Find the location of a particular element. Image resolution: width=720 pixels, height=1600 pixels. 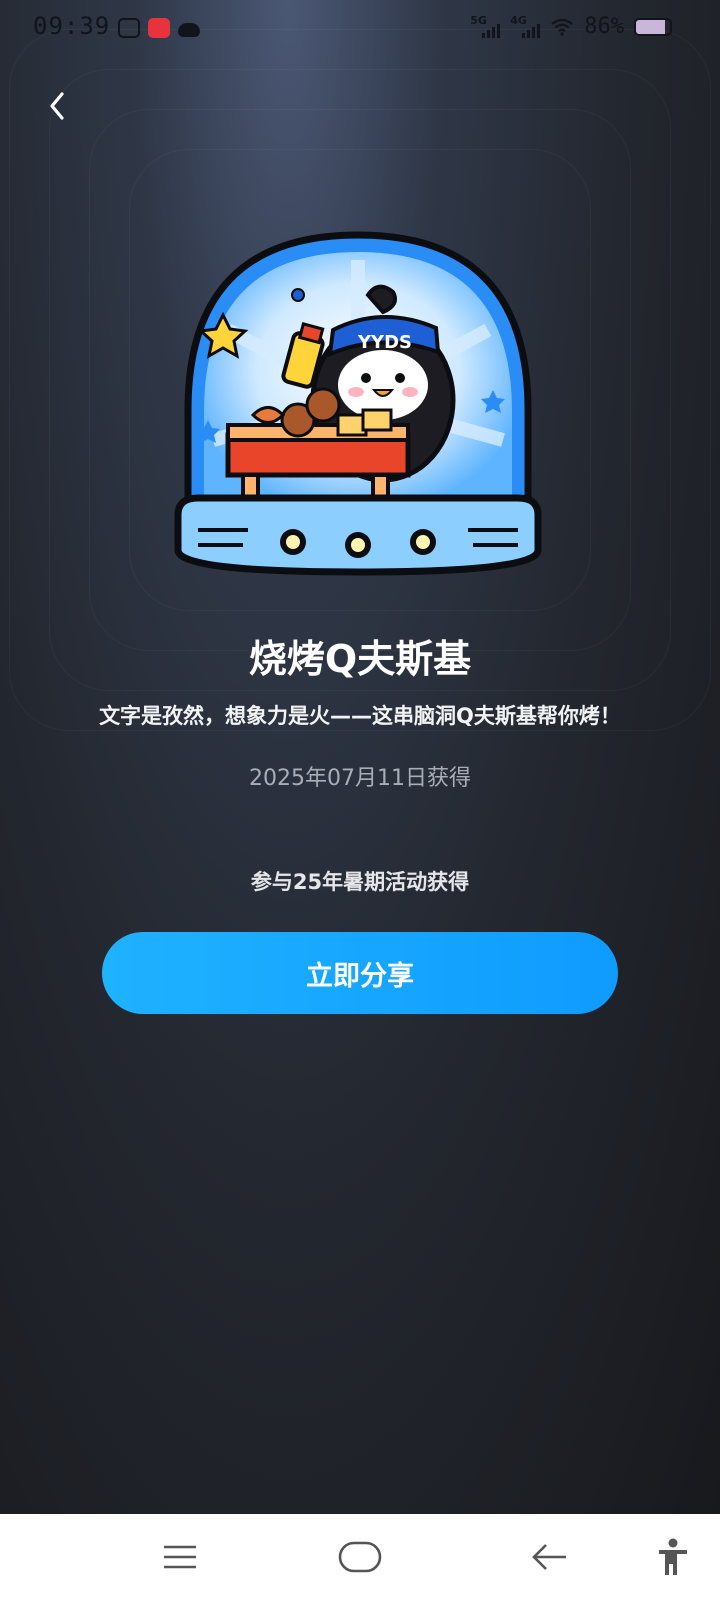

badge-image: YYDS is located at coordinates (358, 403).